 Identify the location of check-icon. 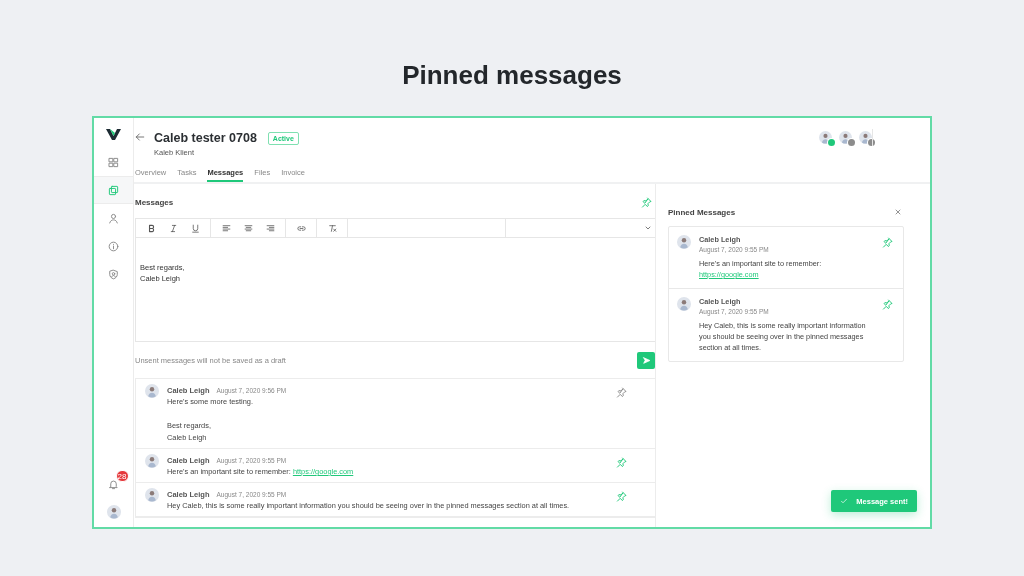
(844, 501).